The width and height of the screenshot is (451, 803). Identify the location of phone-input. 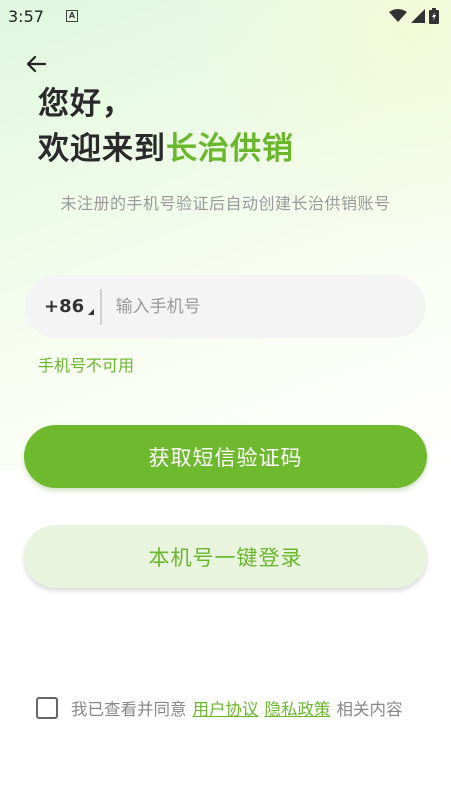
(255, 306).